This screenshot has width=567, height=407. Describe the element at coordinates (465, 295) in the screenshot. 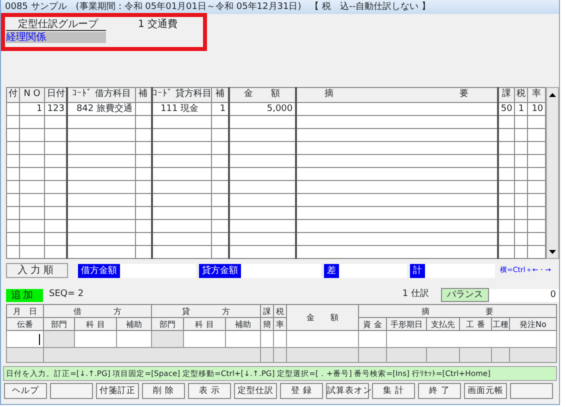

I see `balance-label: バランス` at that location.